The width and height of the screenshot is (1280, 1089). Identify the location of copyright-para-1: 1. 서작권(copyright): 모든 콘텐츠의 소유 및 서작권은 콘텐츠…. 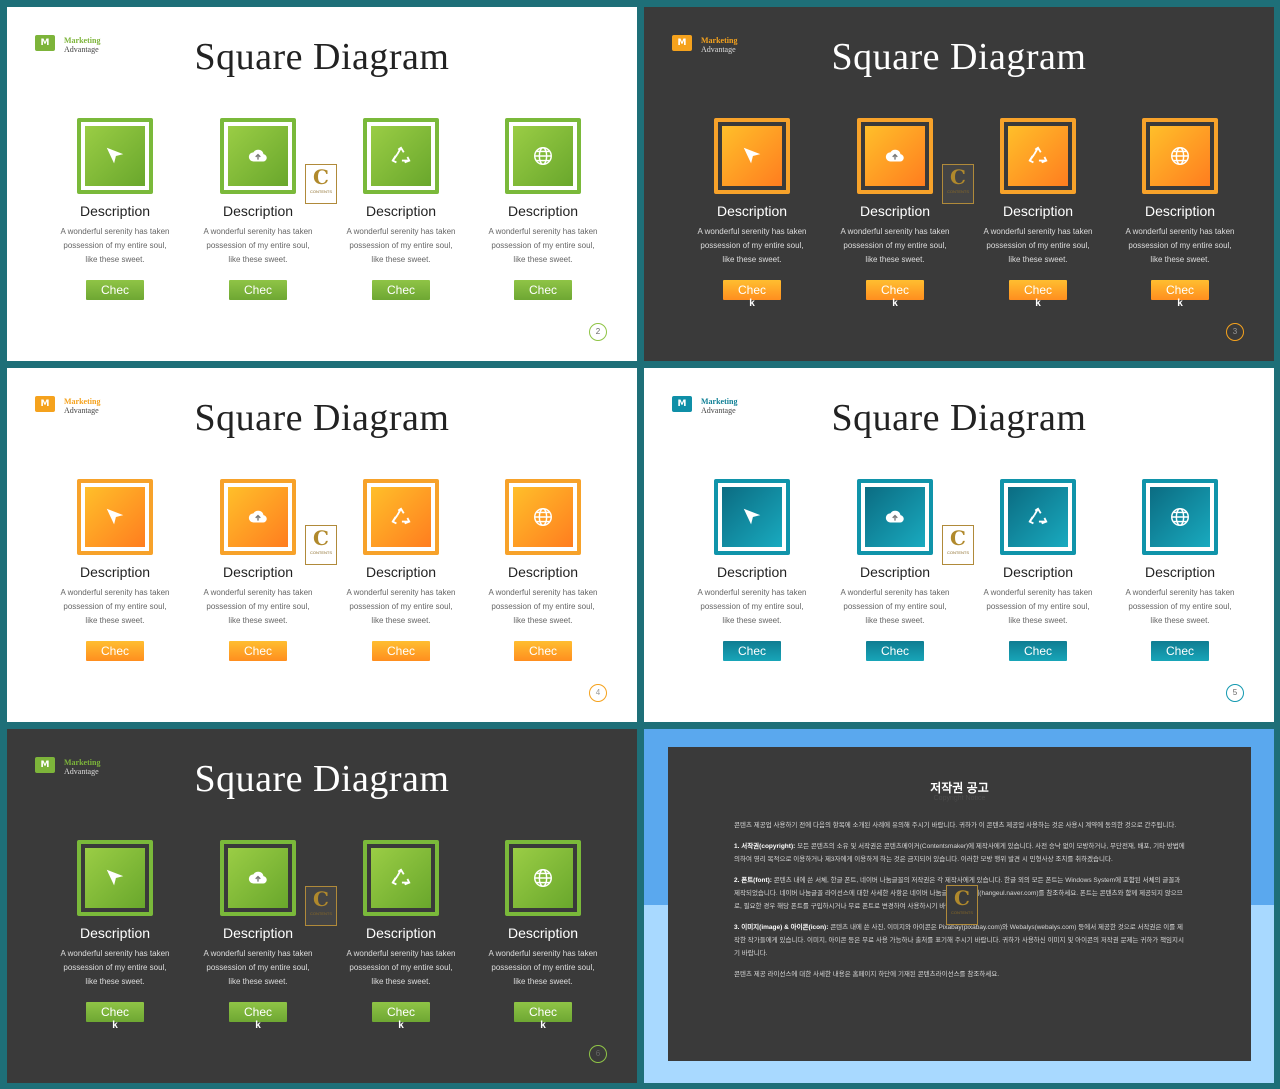
(959, 853).